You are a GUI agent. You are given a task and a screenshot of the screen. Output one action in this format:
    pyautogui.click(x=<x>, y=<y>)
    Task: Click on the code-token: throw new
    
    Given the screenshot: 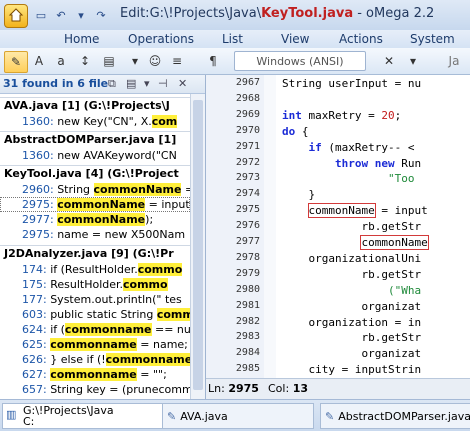 What is the action you would take?
    pyautogui.click(x=364, y=163)
    